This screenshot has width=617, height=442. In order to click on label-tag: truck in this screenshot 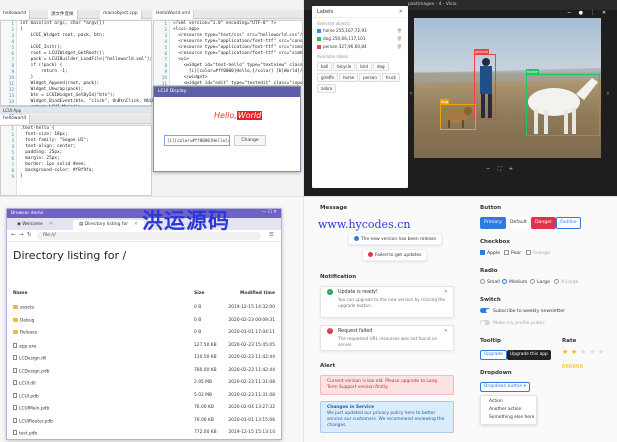, I will do `click(391, 77)`.